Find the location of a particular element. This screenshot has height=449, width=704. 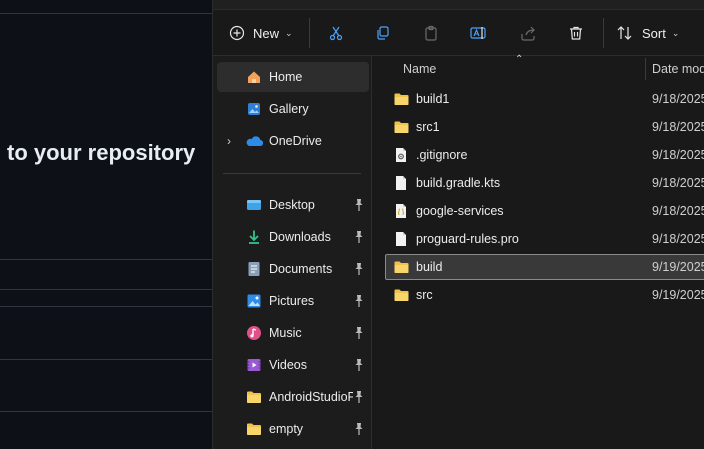

share-icon is located at coordinates (528, 33).